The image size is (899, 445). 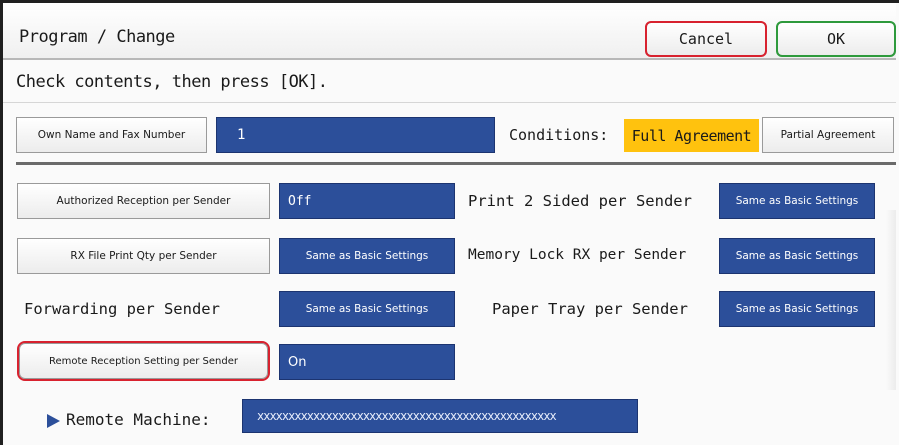 I want to click on highlight-outline, so click(x=143, y=361).